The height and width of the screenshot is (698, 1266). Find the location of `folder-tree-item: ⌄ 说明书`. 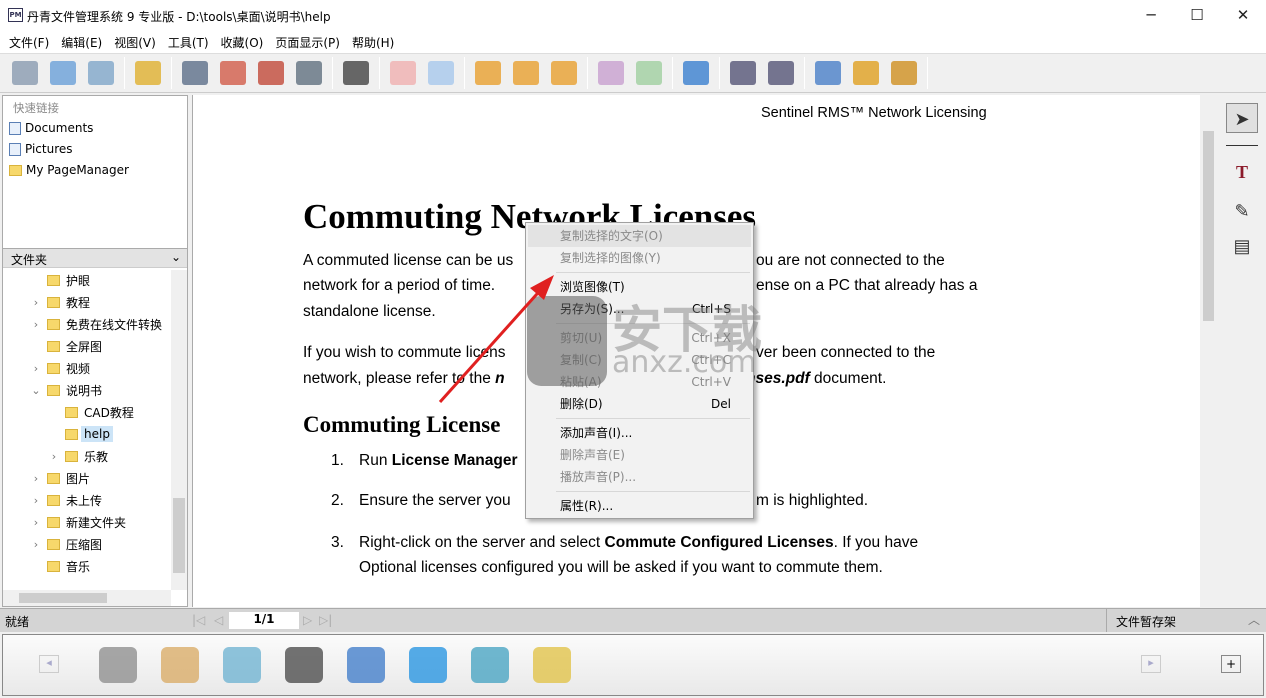

folder-tree-item: ⌄ 说明书 is located at coordinates (67, 390).